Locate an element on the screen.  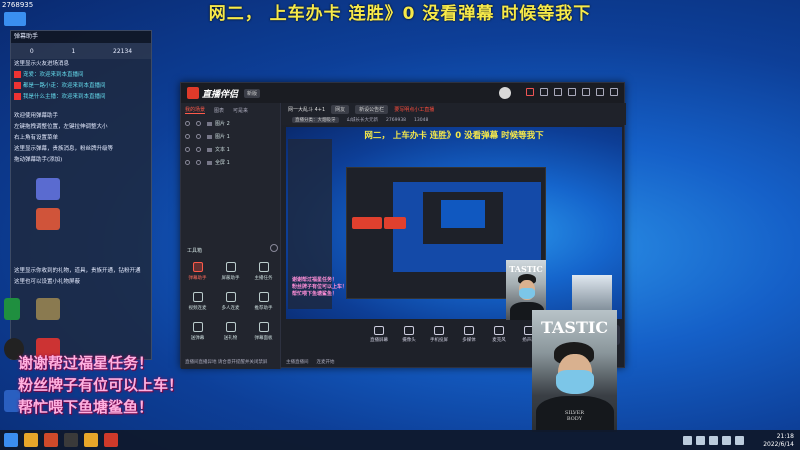
tool-streamer-task: 主播任务 is located at coordinates (263, 272).